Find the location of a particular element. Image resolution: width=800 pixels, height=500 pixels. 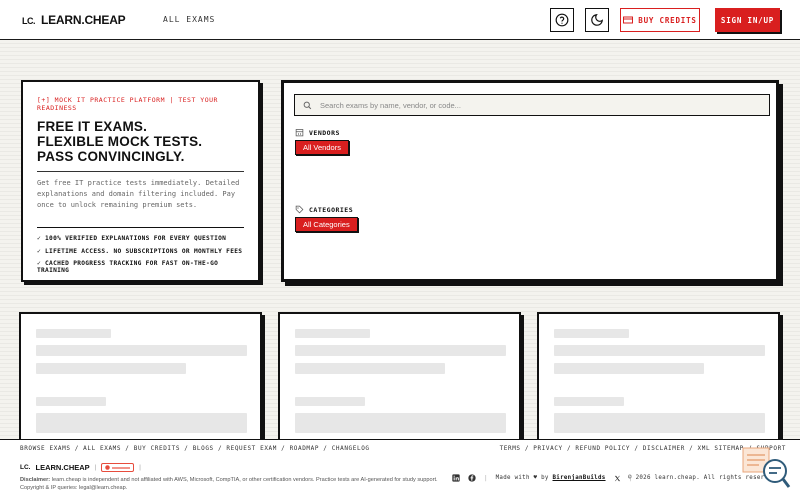

footer-logo-text: LEARN.CHEAP is located at coordinates (62, 467).